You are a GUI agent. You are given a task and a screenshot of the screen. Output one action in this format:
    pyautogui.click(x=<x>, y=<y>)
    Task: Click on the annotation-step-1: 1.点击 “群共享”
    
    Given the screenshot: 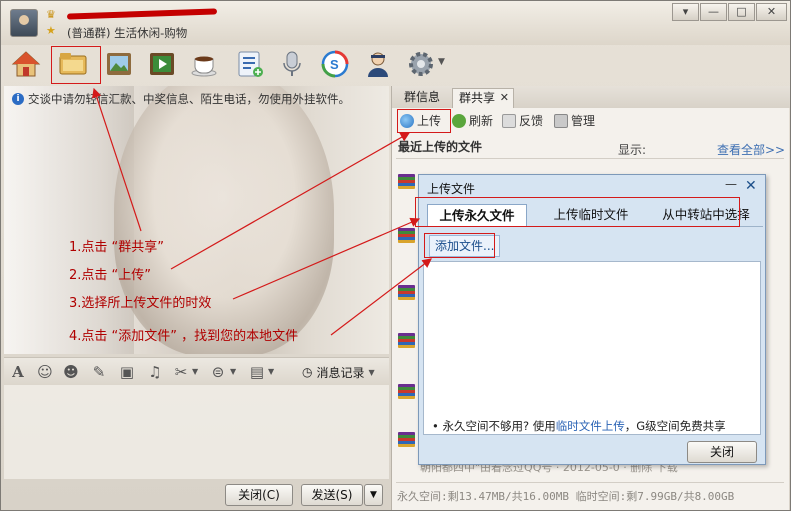 What is the action you would take?
    pyautogui.click(x=117, y=247)
    